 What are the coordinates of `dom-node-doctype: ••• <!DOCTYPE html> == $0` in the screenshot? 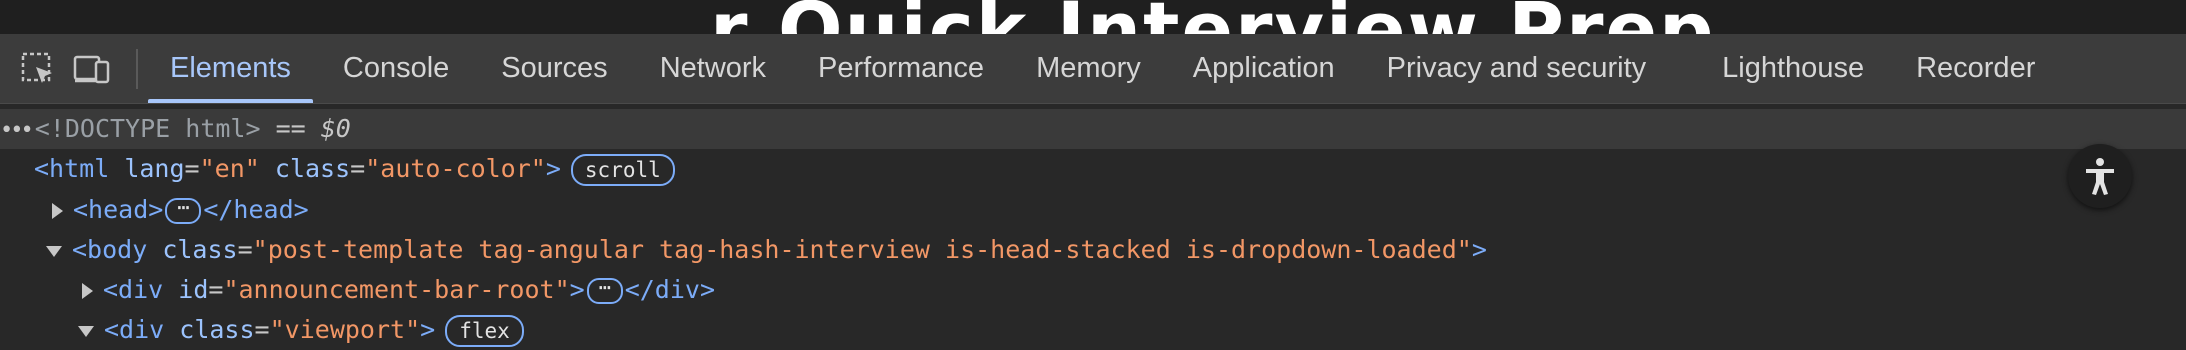 It's located at (1093, 129).